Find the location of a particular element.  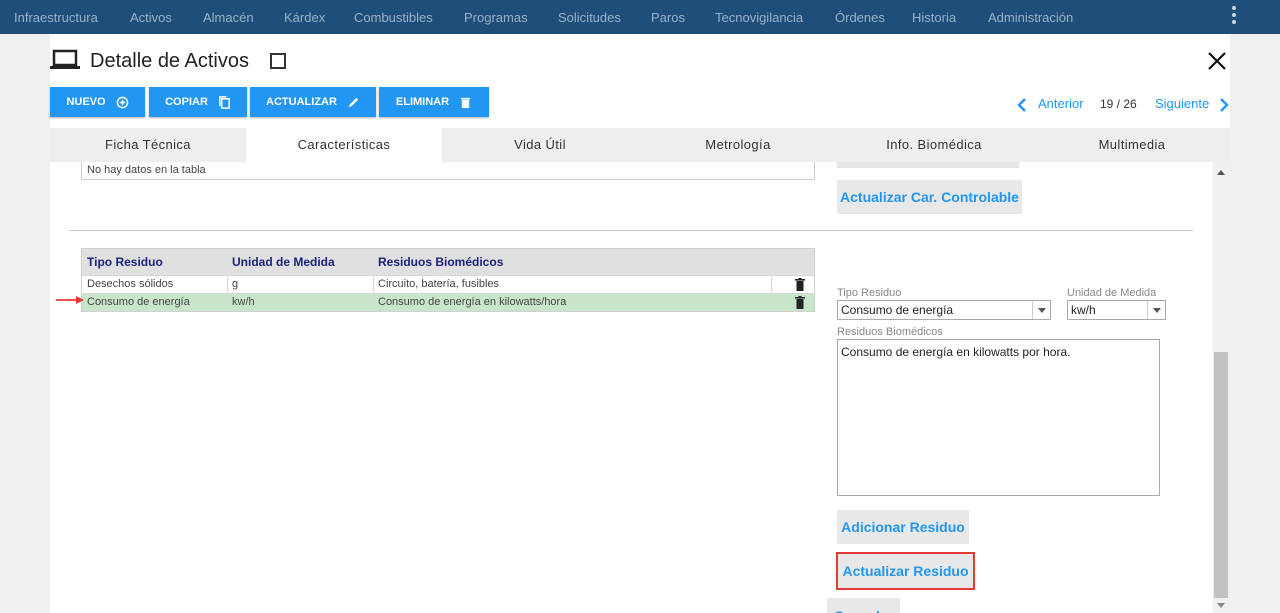

residuos-biomedicos-label: Residuos Biomédicos is located at coordinates (890, 332).